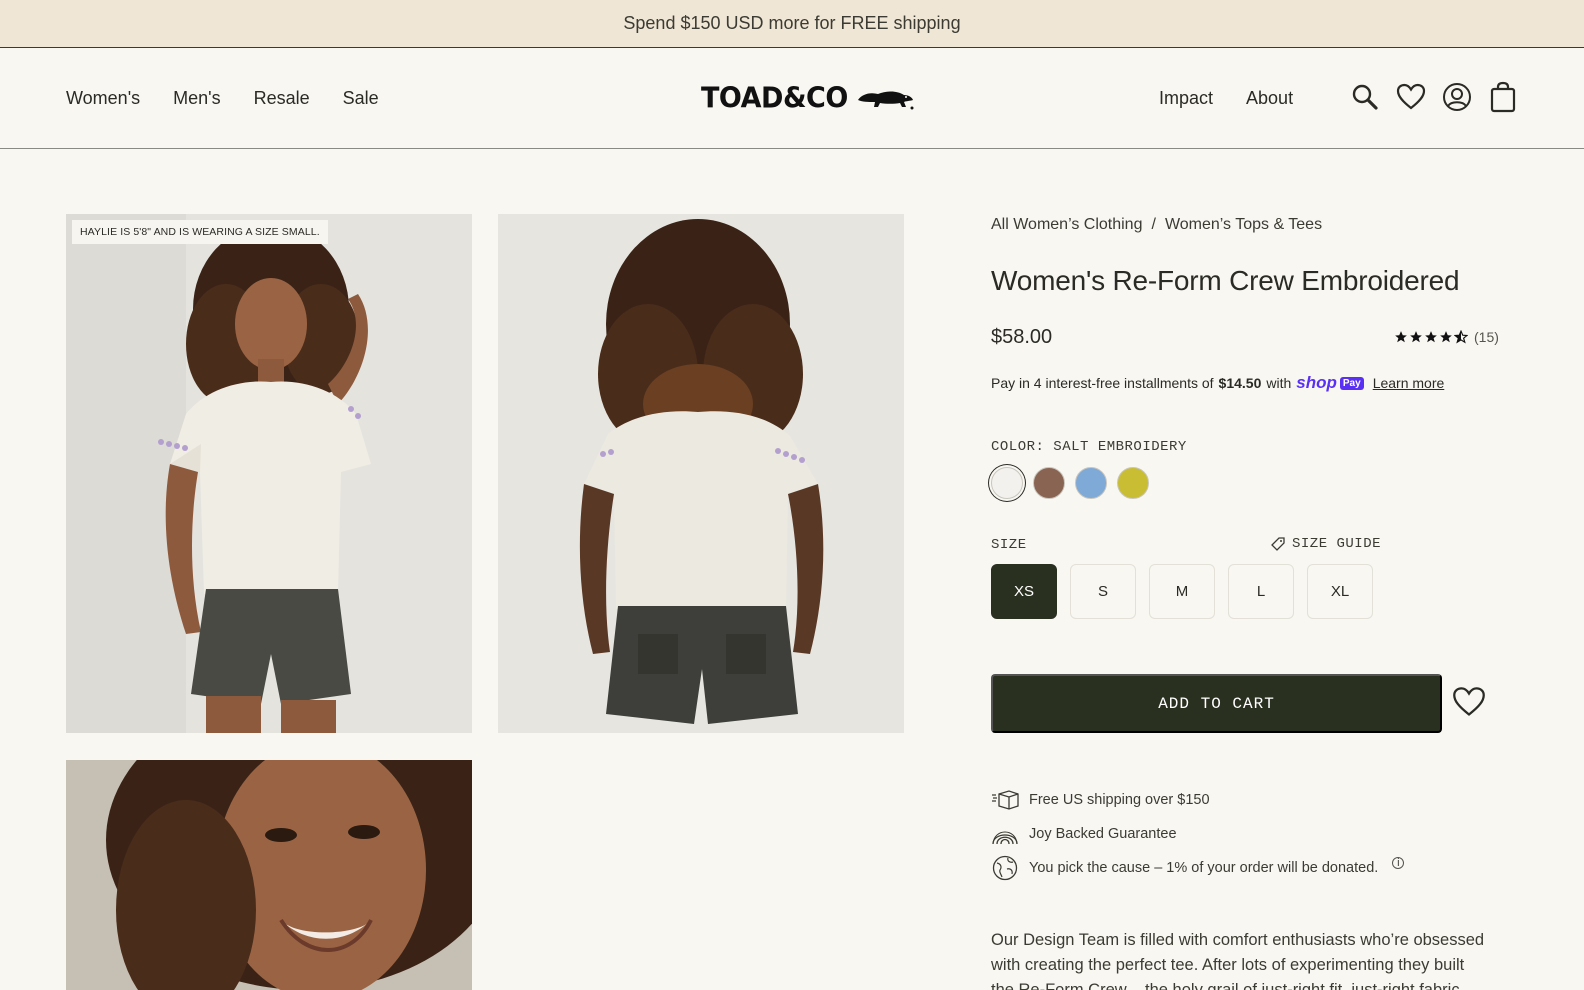  What do you see at coordinates (1102, 383) in the screenshot?
I see `shop-pay-prefix: Pay in 4 interest-free installments of` at bounding box center [1102, 383].